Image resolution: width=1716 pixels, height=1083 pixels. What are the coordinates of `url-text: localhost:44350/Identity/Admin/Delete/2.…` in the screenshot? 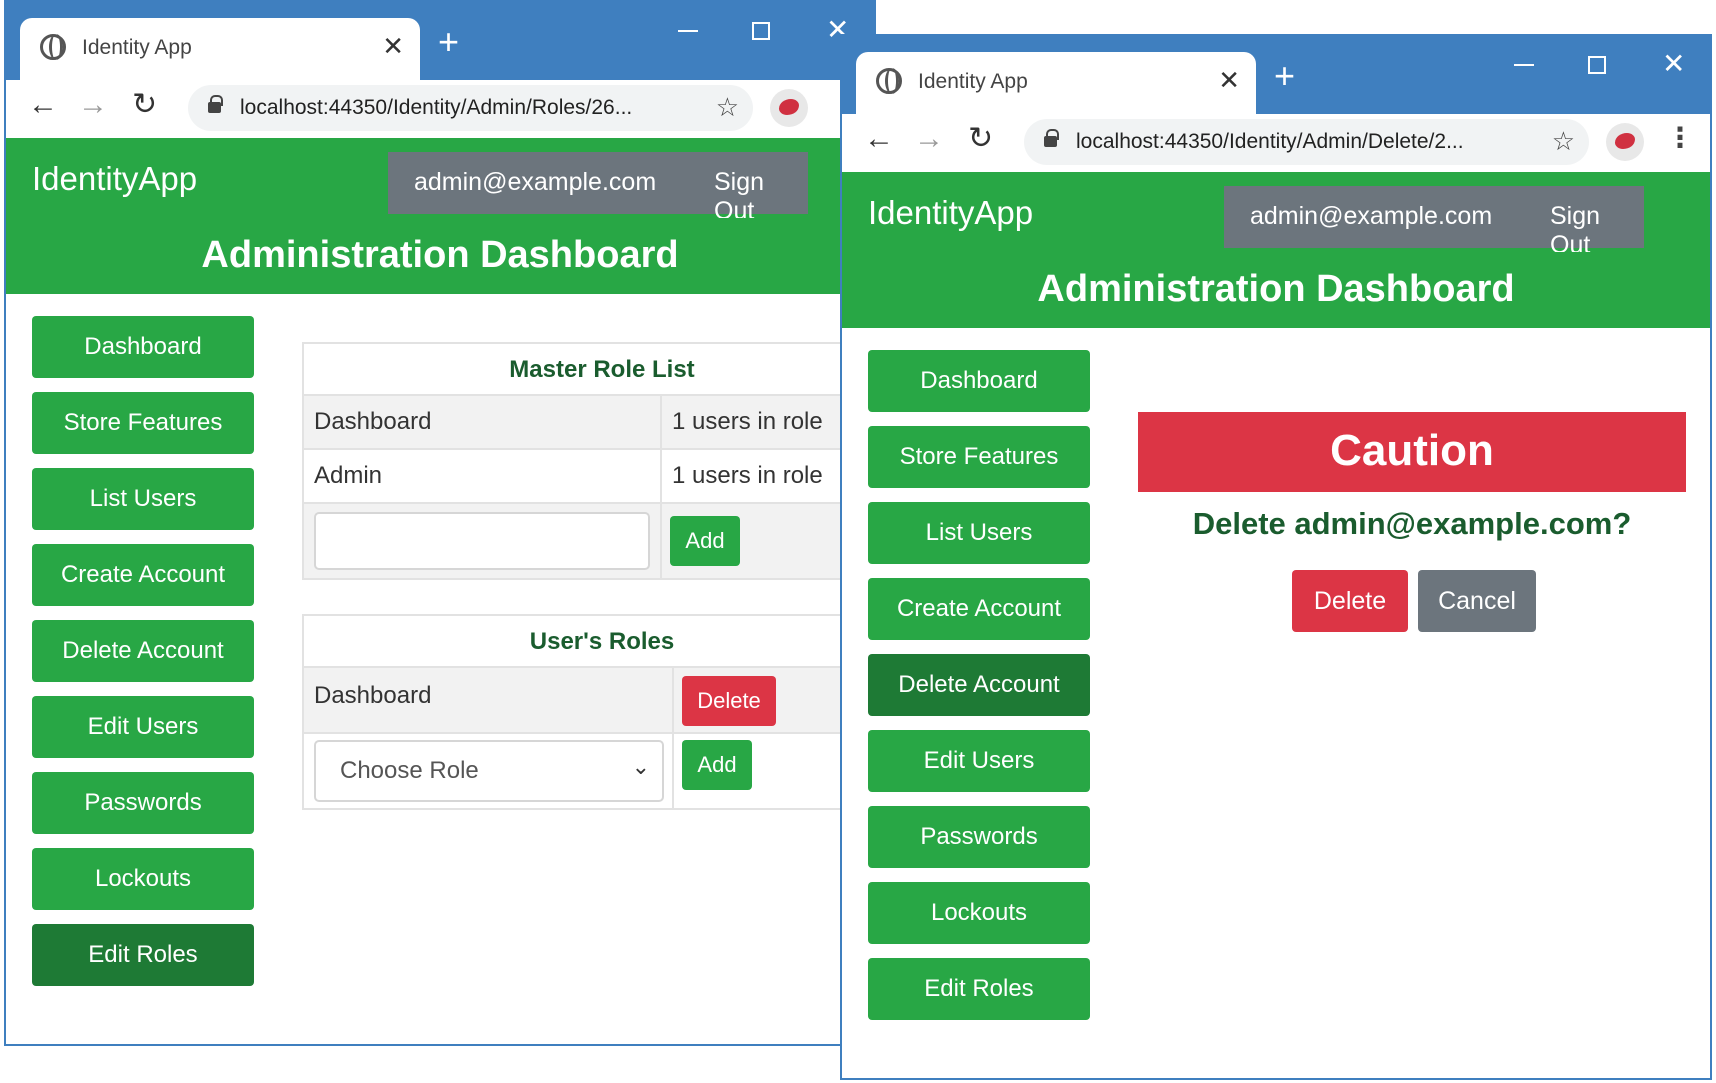 It's located at (1270, 141).